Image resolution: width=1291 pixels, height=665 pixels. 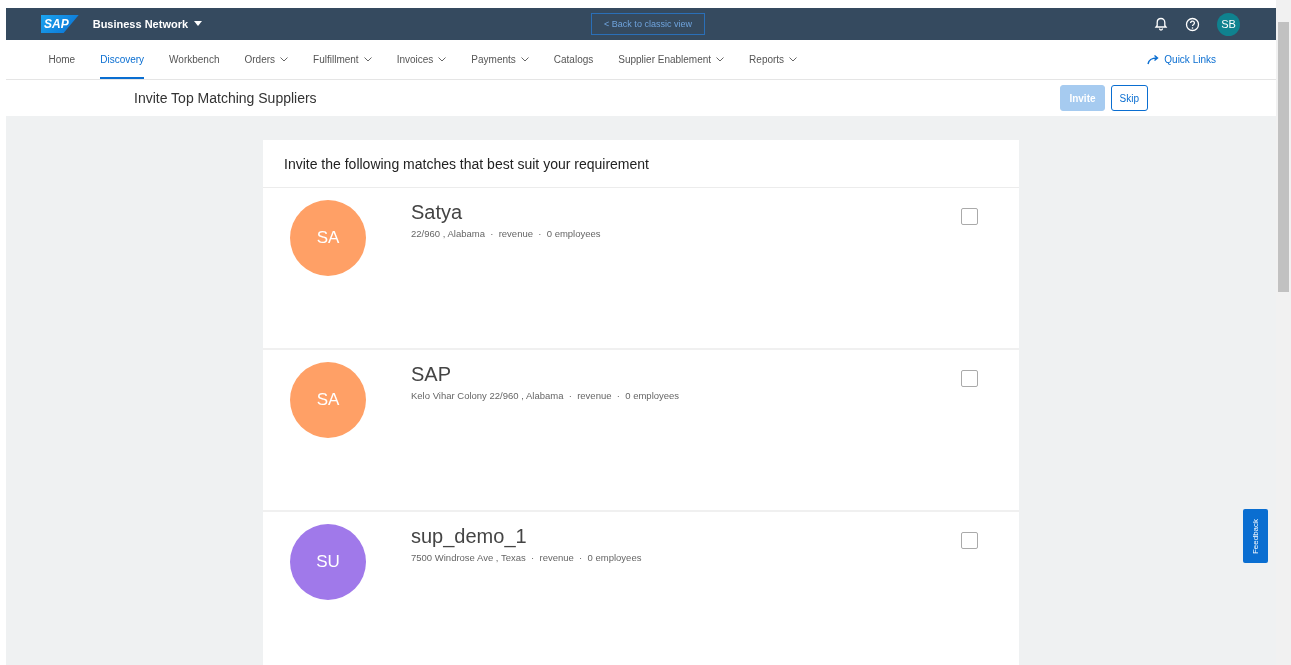 I want to click on scrollbar, so click(x=1283, y=332).